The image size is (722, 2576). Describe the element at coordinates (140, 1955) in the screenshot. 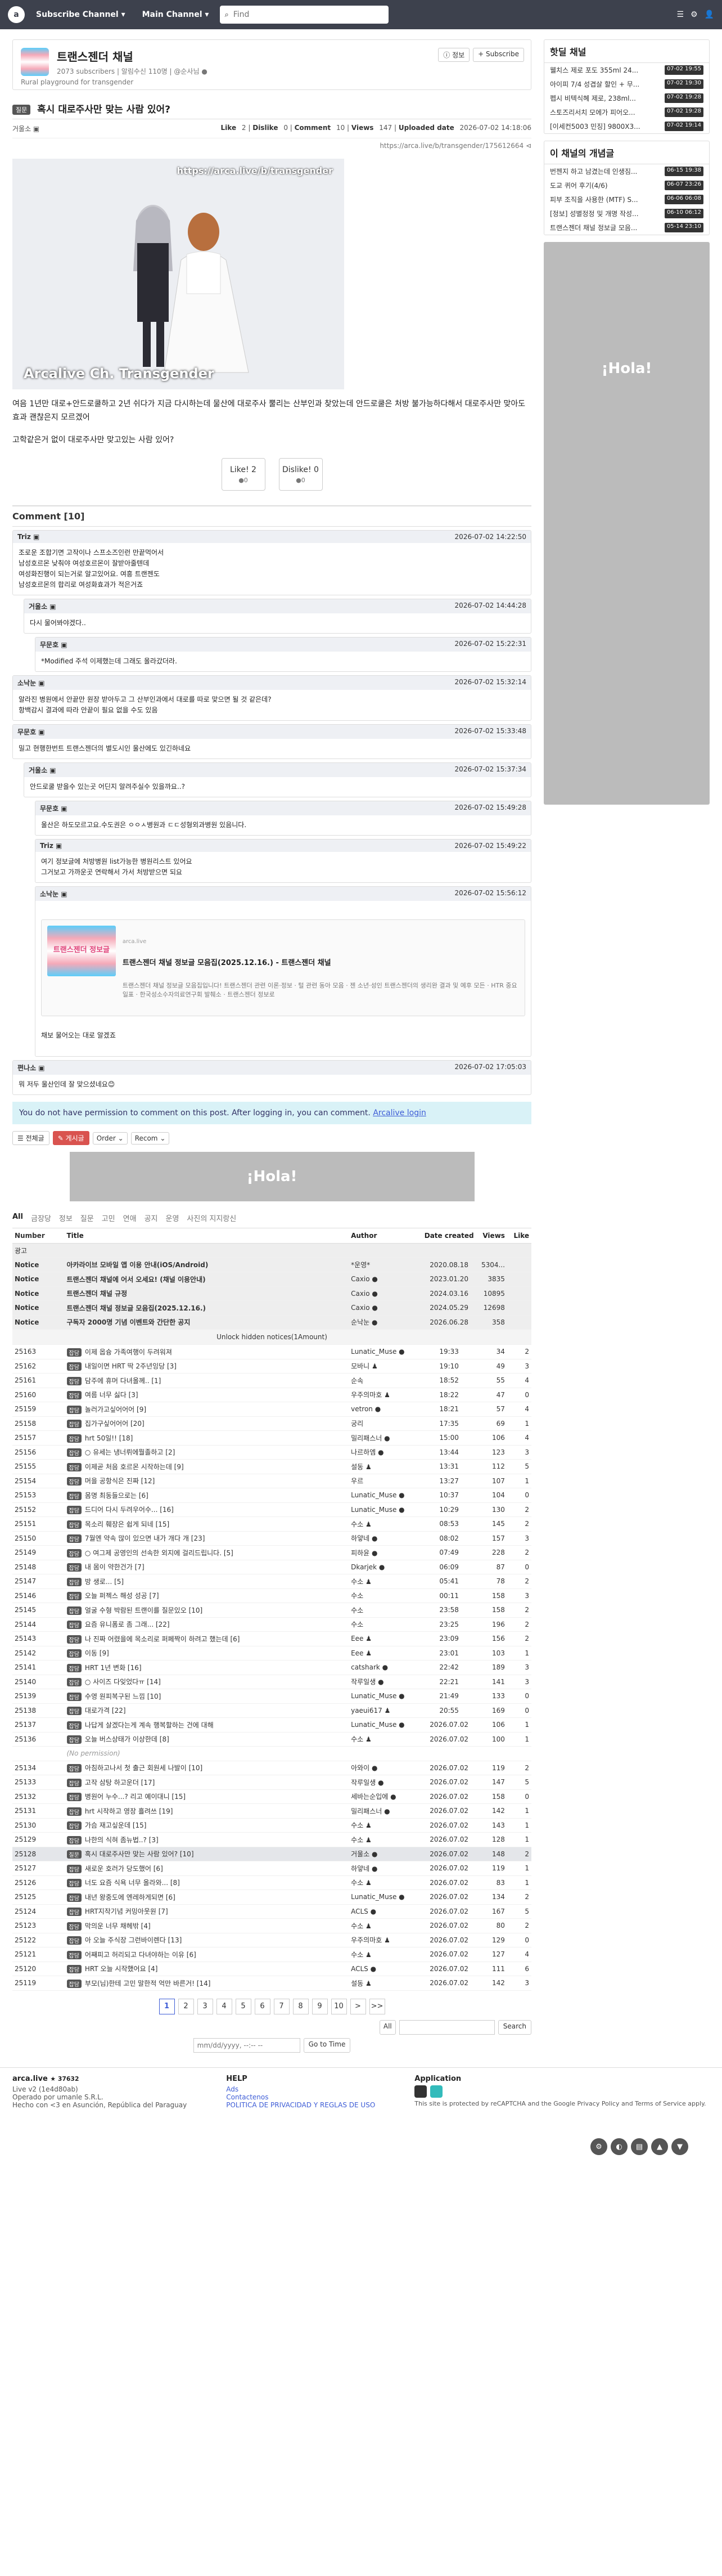

I see `row-title: 어째피고 허리되고 다녀야하는 이유 [6]` at that location.